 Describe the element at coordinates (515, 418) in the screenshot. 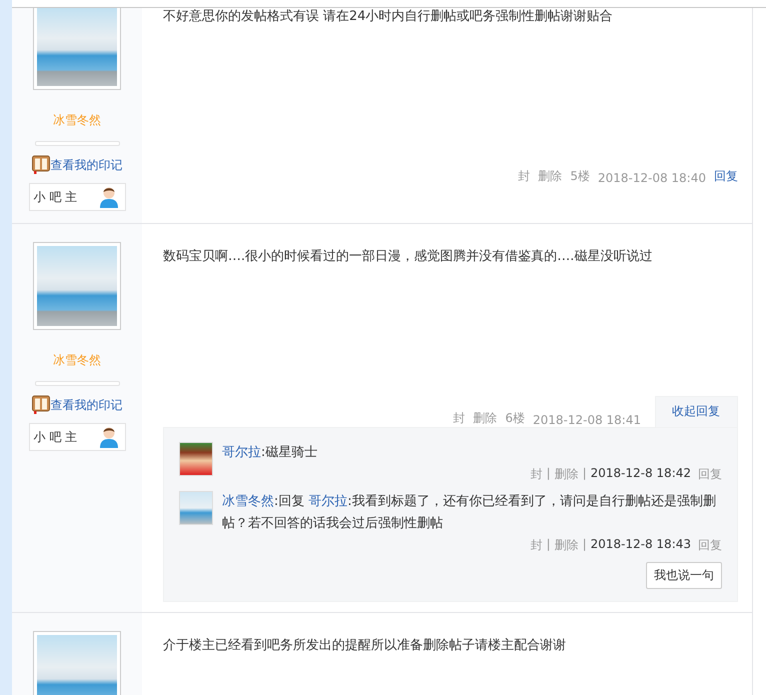

I see `floor-number: 6楼` at that location.